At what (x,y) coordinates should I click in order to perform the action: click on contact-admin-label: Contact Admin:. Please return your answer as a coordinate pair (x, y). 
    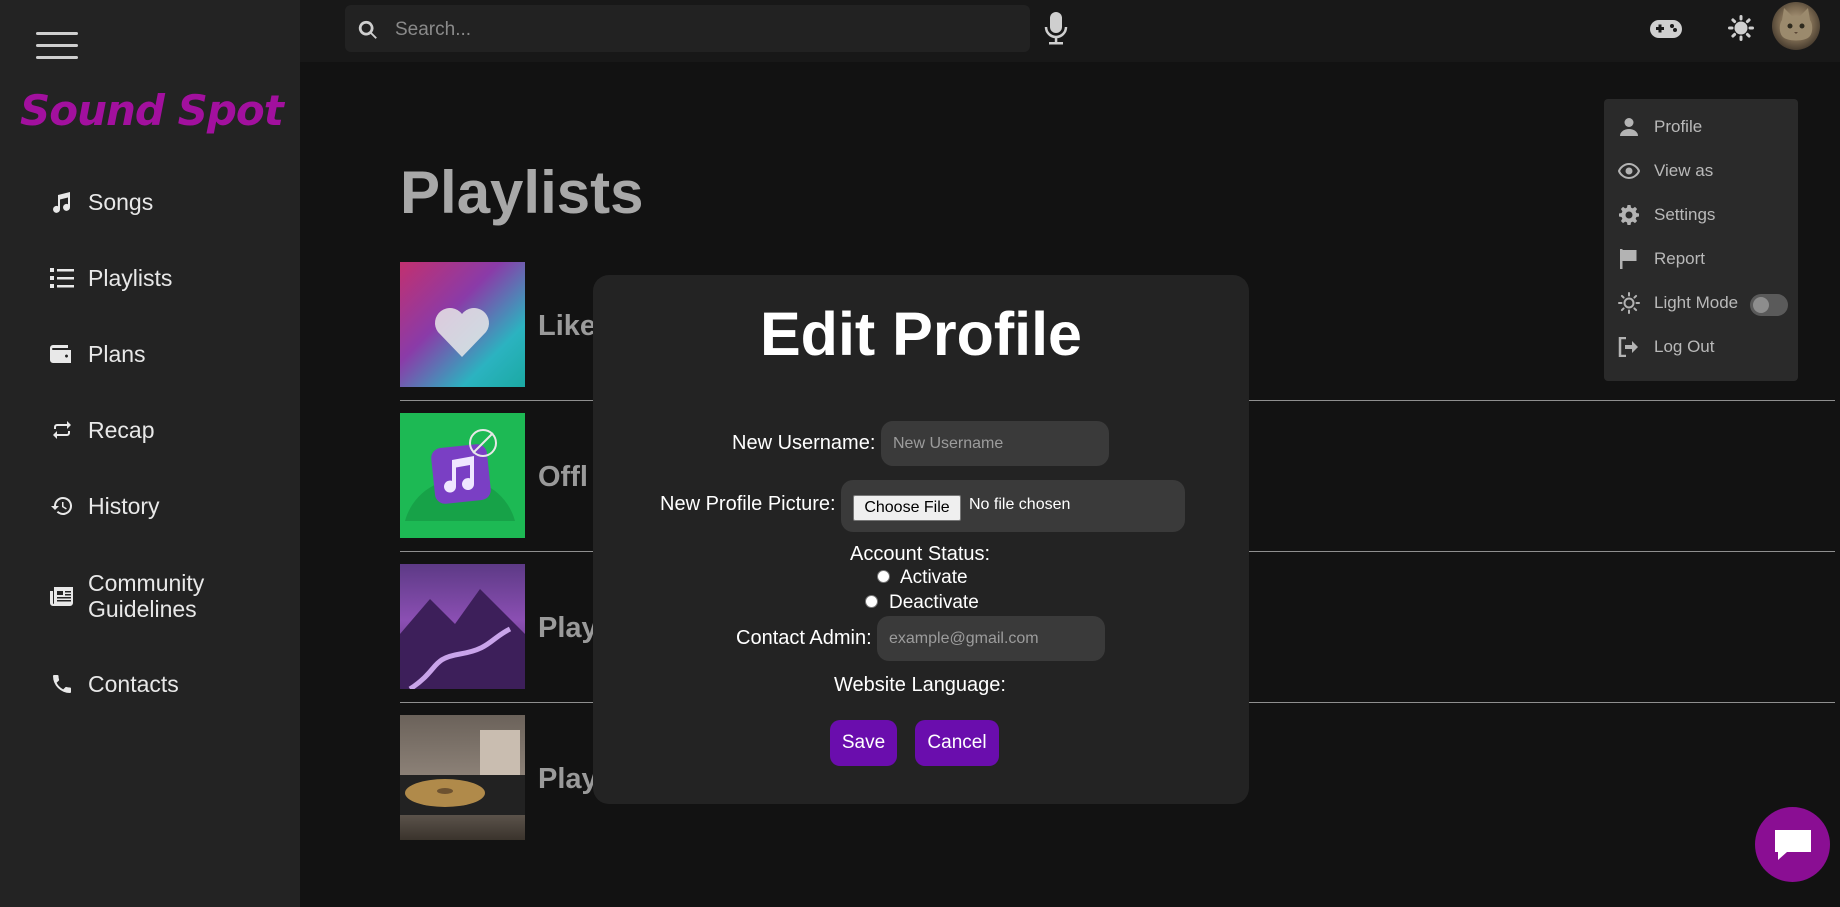
    Looking at the image, I should click on (804, 638).